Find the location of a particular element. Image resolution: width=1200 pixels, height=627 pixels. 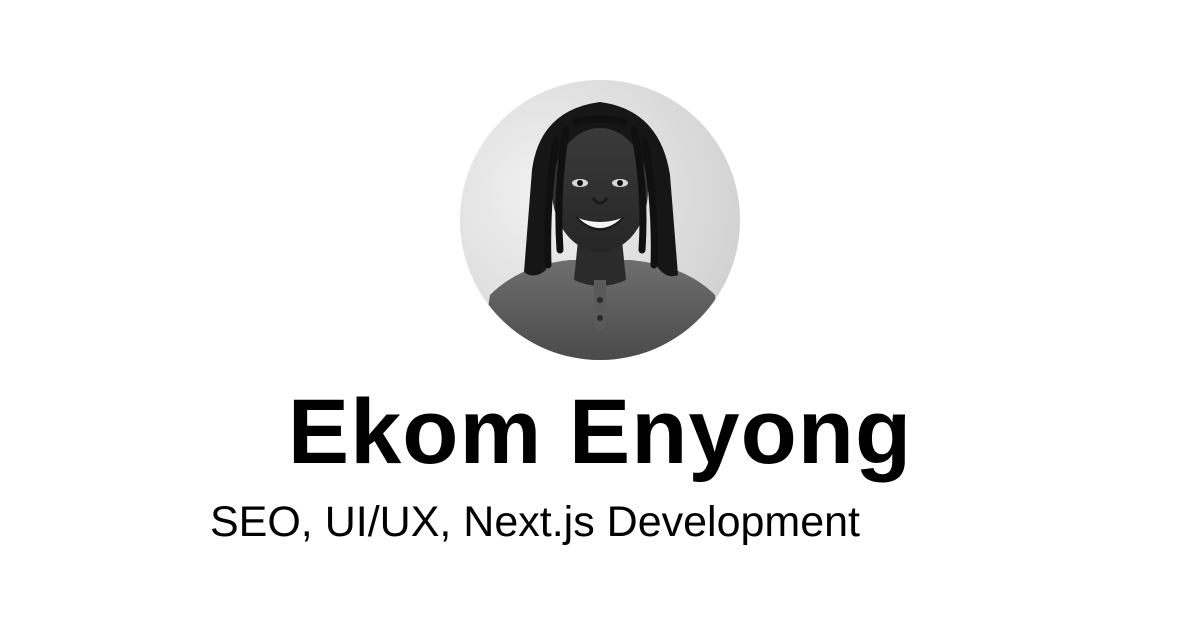

profile-tagline: SEO, UI/UX, Next.js Development is located at coordinates (535, 522).